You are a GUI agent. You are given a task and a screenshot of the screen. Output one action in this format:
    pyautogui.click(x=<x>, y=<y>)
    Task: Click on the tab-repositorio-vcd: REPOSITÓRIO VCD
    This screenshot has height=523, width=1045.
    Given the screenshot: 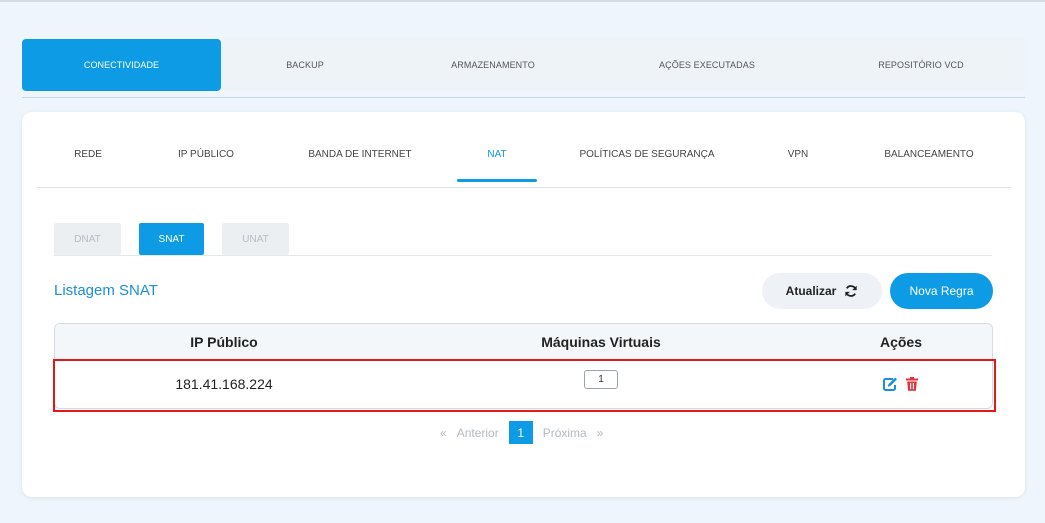 What is the action you would take?
    pyautogui.click(x=921, y=65)
    